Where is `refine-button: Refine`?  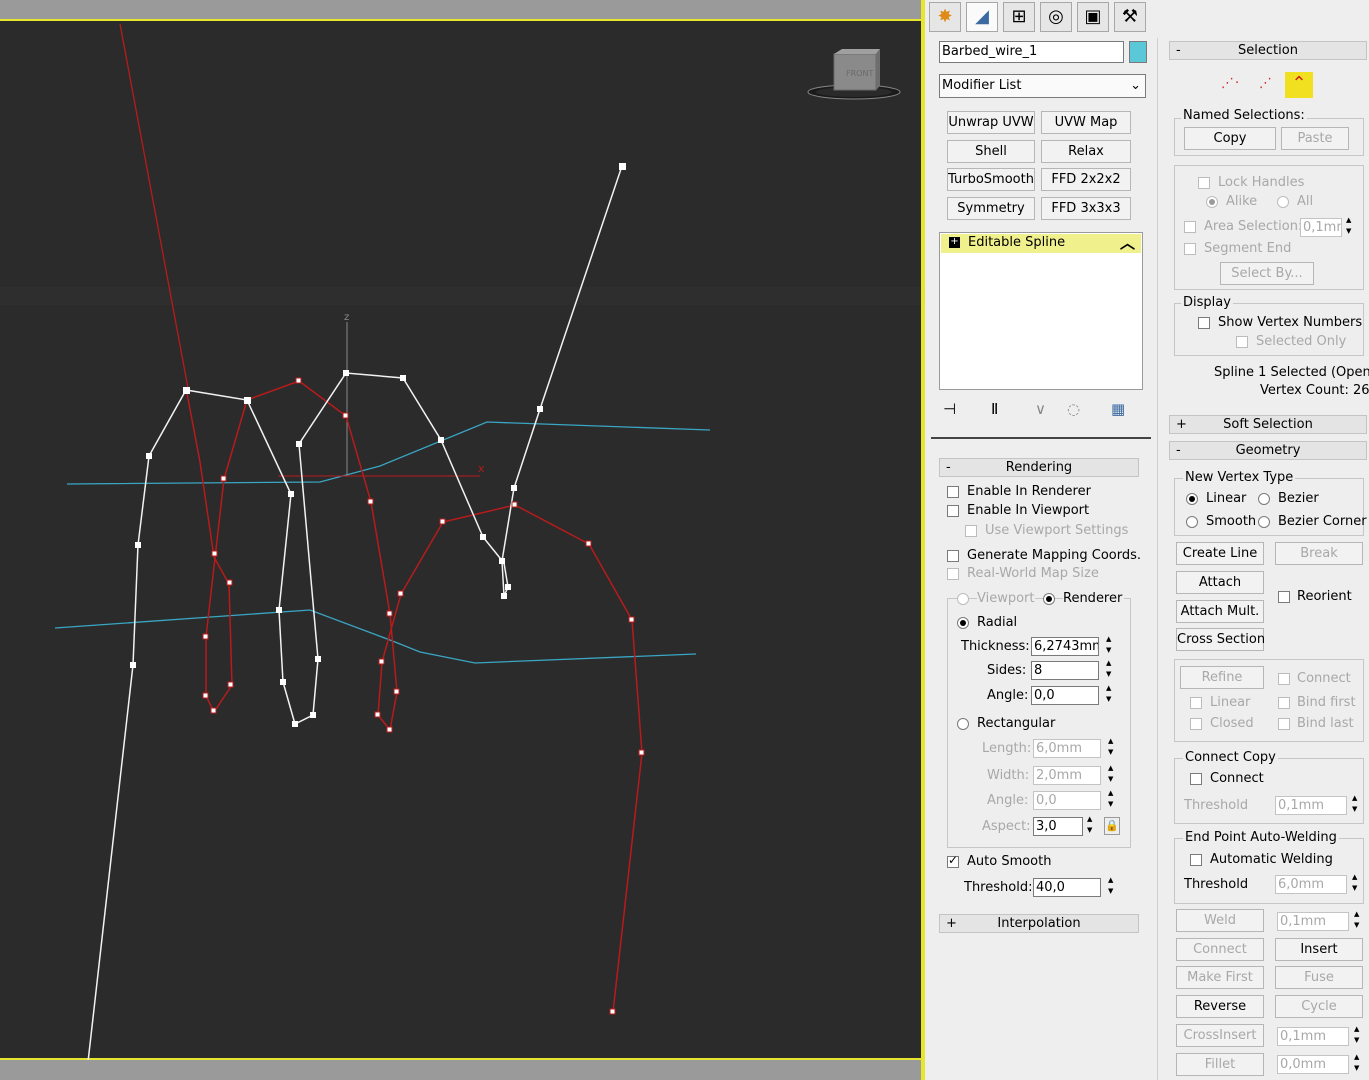 refine-button: Refine is located at coordinates (1222, 677).